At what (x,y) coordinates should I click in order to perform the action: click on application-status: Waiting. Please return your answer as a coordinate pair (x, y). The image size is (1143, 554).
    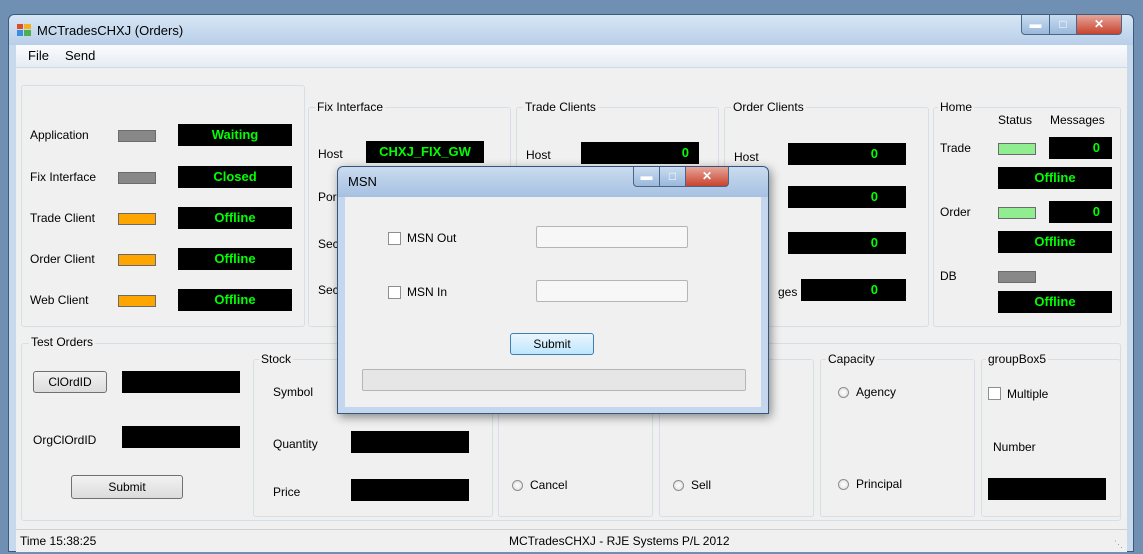
    Looking at the image, I should click on (235, 135).